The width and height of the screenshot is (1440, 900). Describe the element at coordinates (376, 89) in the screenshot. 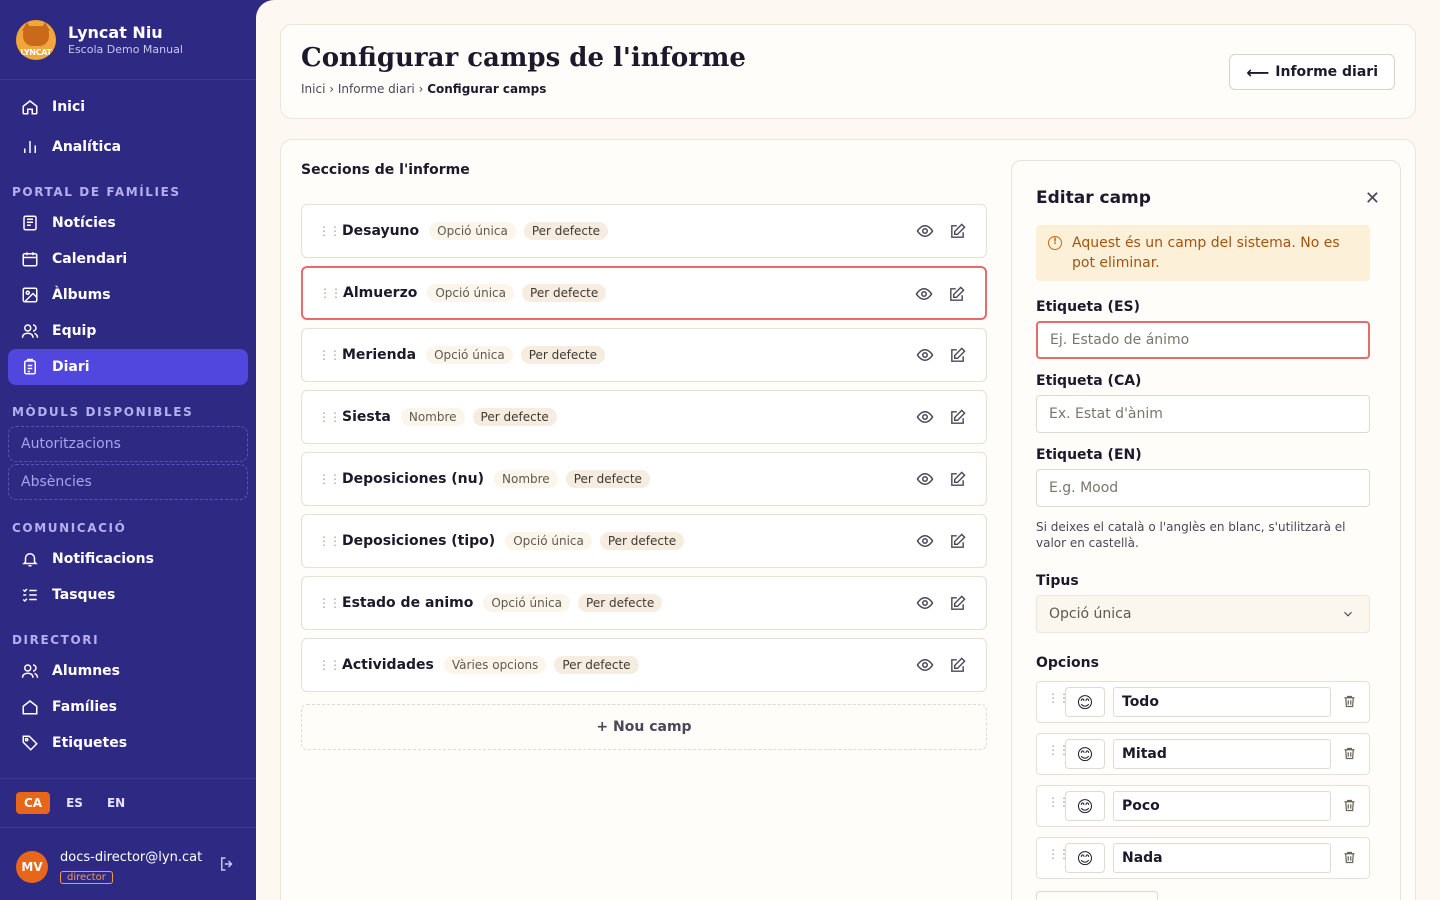

I see `breadcrumb-informe: Informe diari` at that location.